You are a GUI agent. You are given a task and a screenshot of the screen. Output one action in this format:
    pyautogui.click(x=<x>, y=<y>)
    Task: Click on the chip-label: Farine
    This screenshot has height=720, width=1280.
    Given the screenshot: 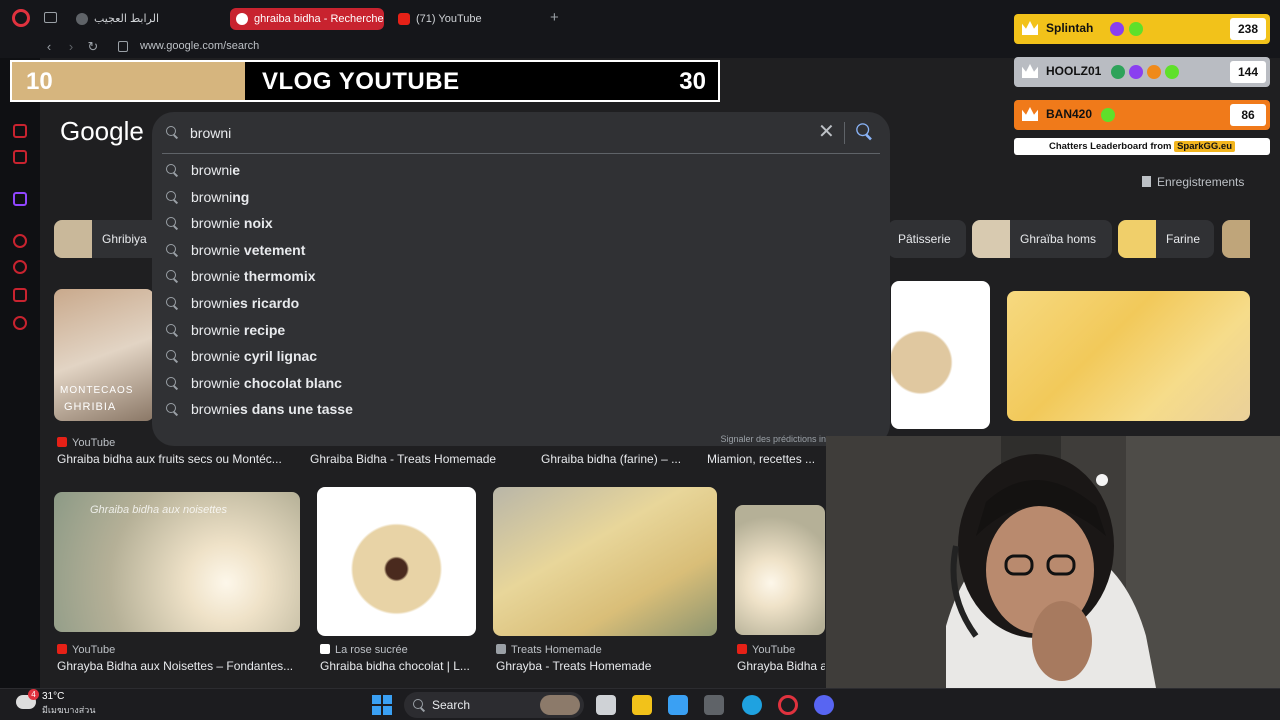 What is the action you would take?
    pyautogui.click(x=1183, y=239)
    